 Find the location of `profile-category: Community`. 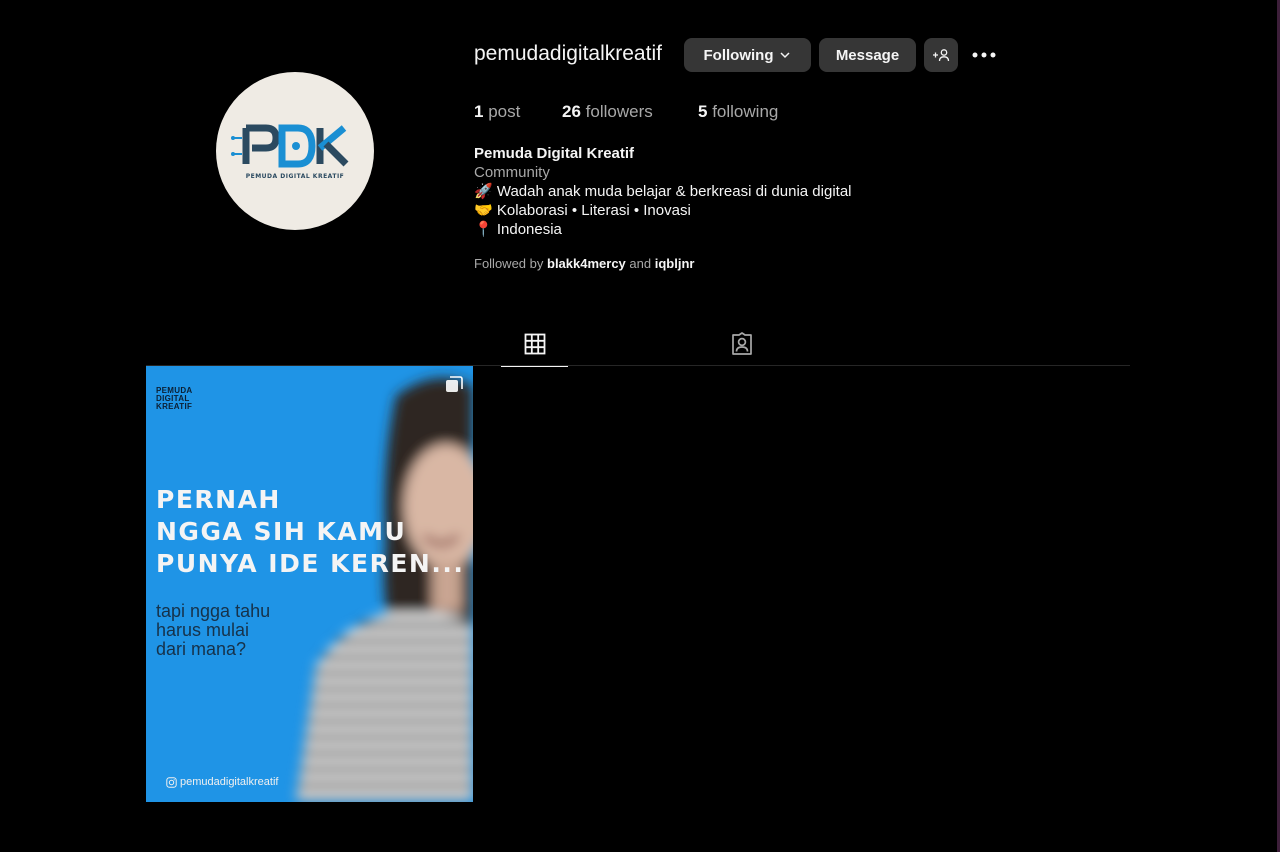

profile-category: Community is located at coordinates (512, 172).